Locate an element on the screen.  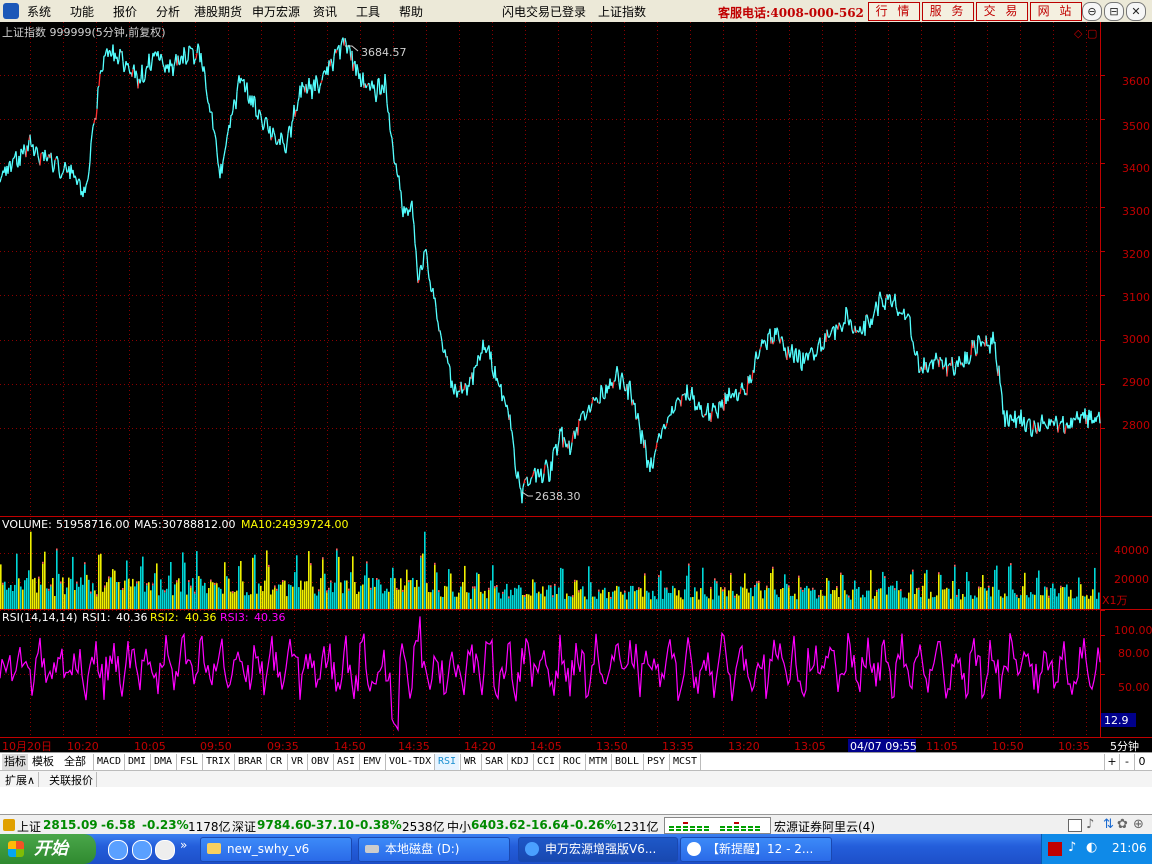
tab-all: 全部 is located at coordinates (75, 762).